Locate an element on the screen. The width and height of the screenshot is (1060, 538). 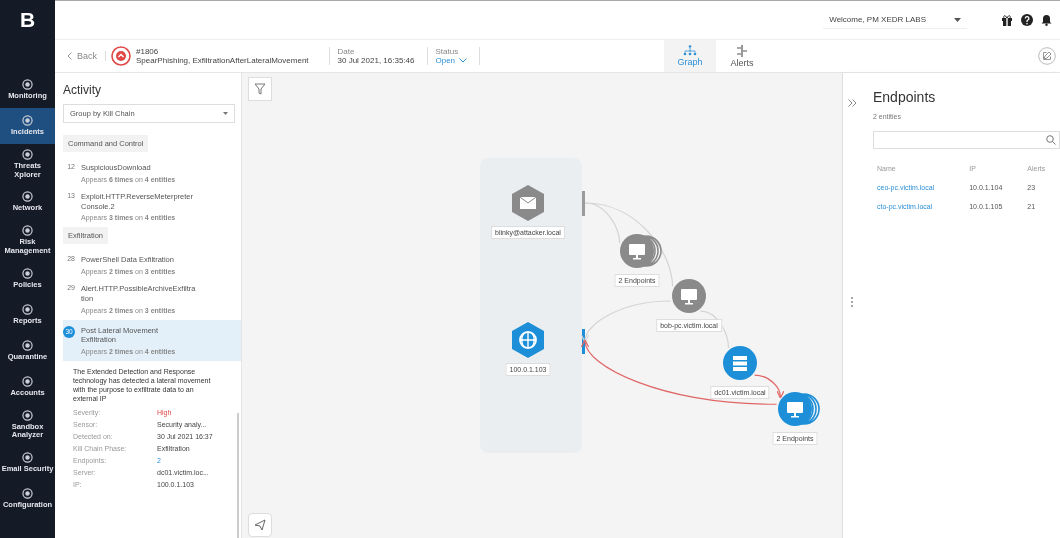
incident-number: #1806 is located at coordinates (148, 51).